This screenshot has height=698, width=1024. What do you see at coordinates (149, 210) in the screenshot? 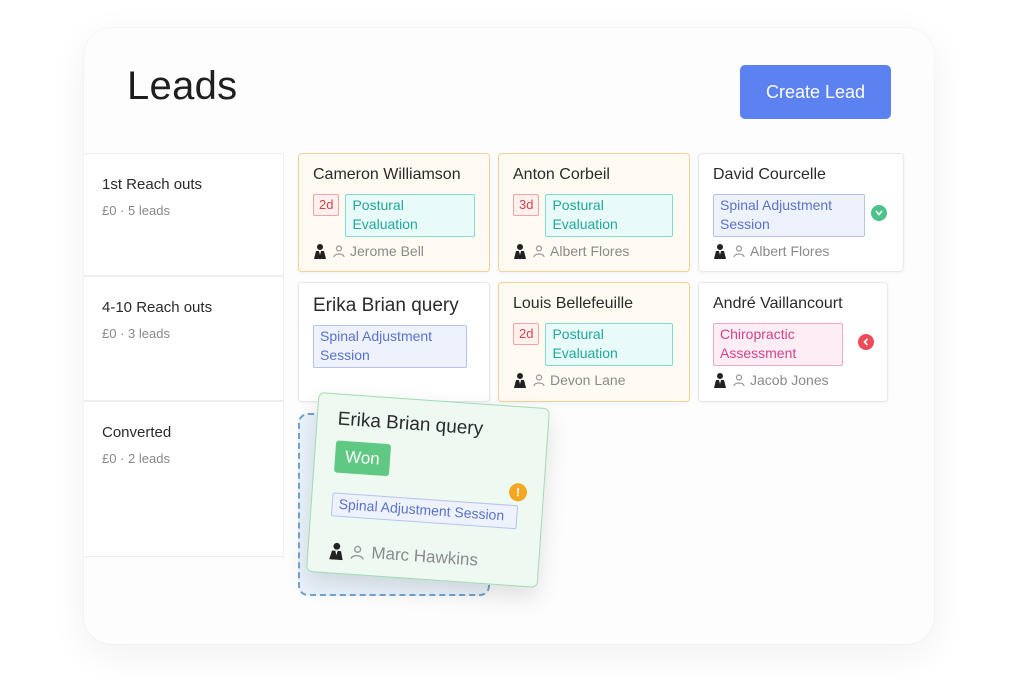
I see `stage-count: 5 leads` at bounding box center [149, 210].